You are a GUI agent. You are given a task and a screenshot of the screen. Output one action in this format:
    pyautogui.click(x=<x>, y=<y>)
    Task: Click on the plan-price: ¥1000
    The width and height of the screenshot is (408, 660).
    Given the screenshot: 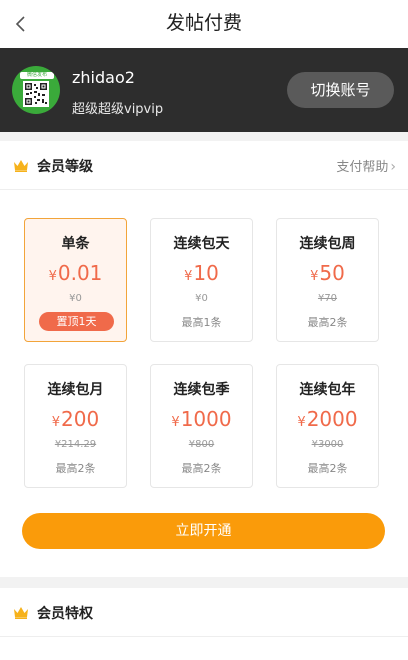 What is the action you would take?
    pyautogui.click(x=201, y=419)
    